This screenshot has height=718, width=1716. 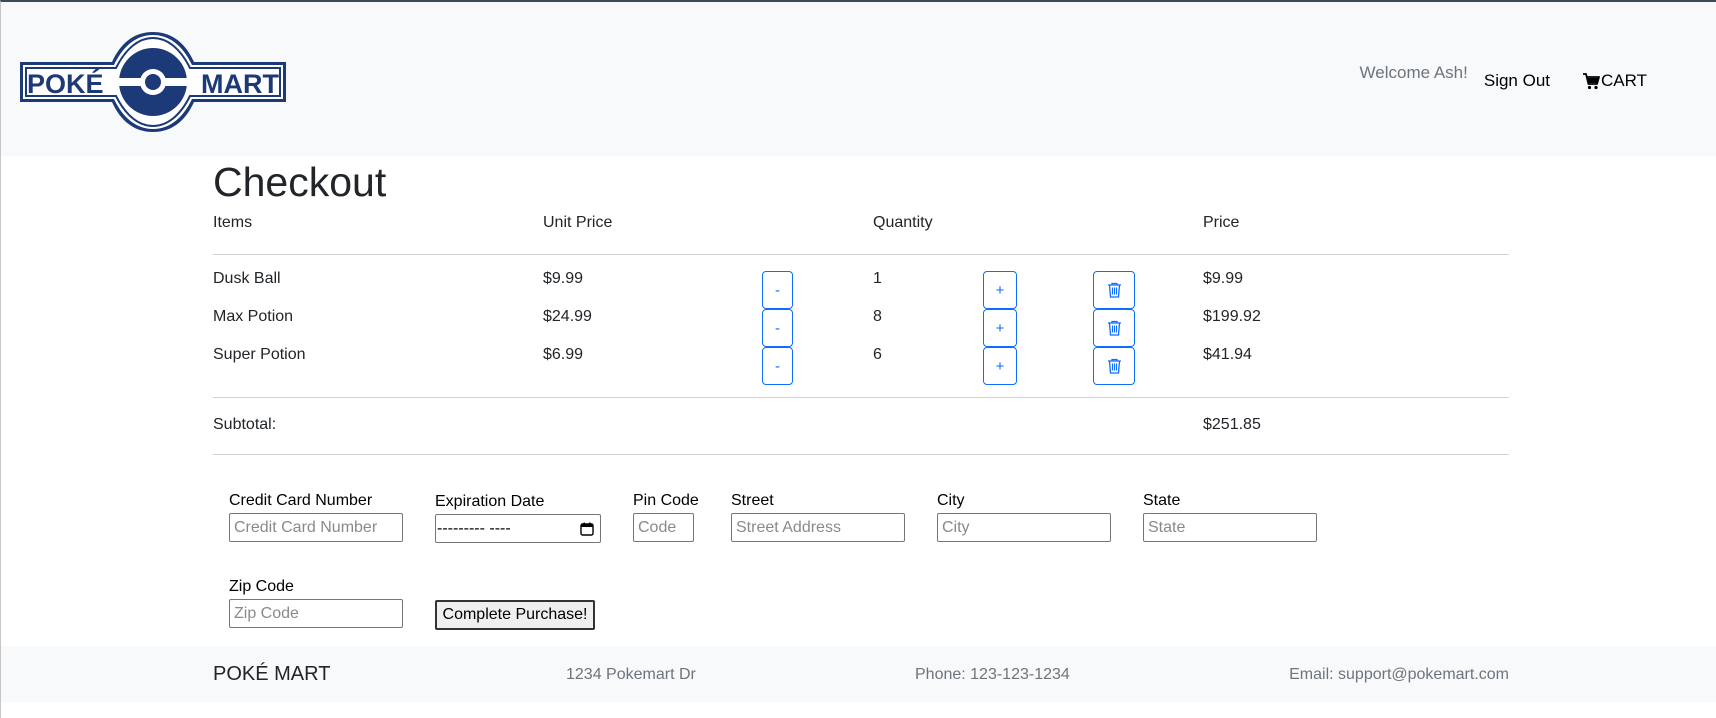 I want to click on column-unit-price: Unit Price, so click(x=578, y=222).